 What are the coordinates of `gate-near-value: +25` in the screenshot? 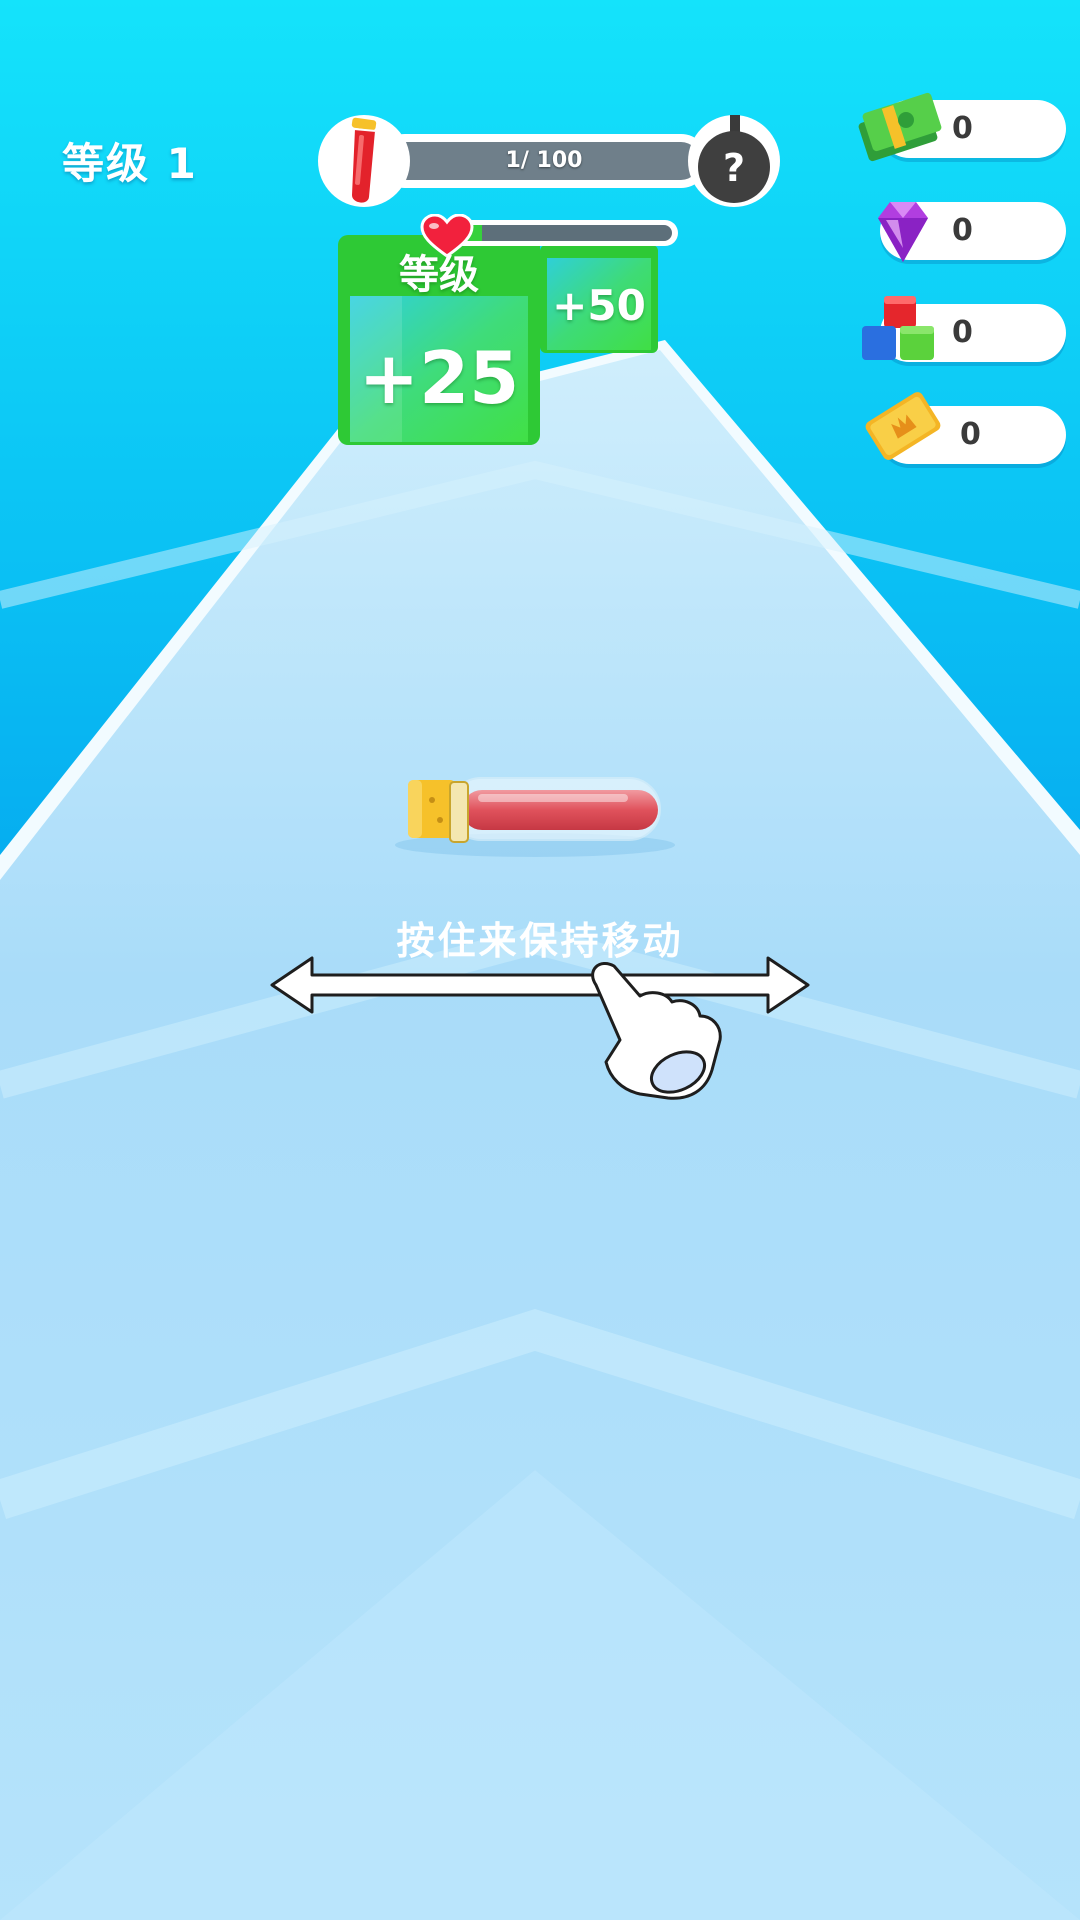 It's located at (439, 378).